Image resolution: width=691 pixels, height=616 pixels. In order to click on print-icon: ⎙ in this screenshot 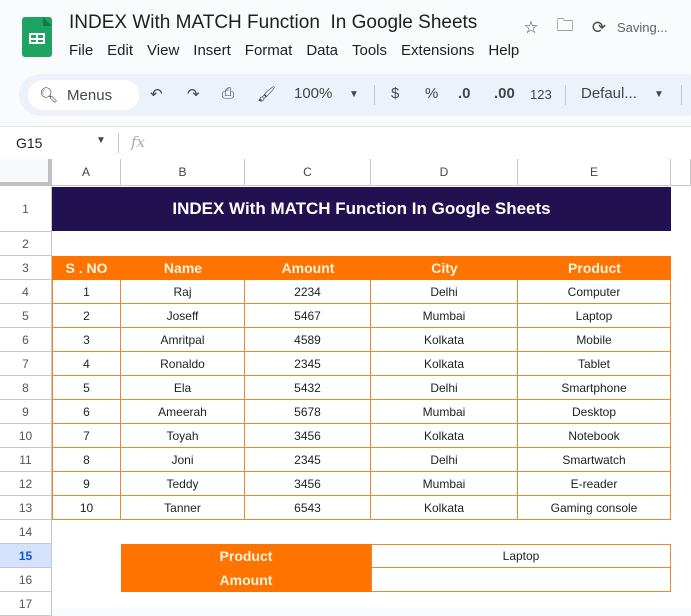, I will do `click(228, 93)`.